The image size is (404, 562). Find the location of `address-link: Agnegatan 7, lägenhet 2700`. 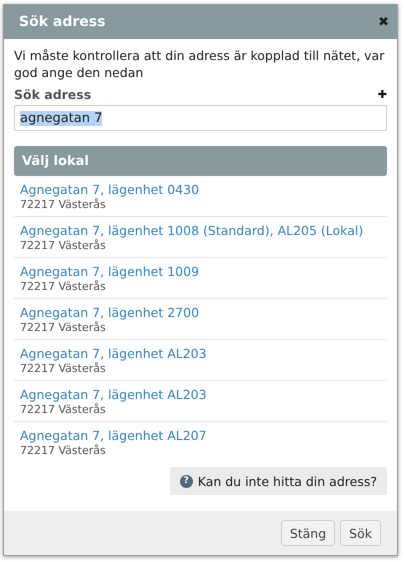

address-link: Agnegatan 7, lägenhet 2700 is located at coordinates (110, 312).